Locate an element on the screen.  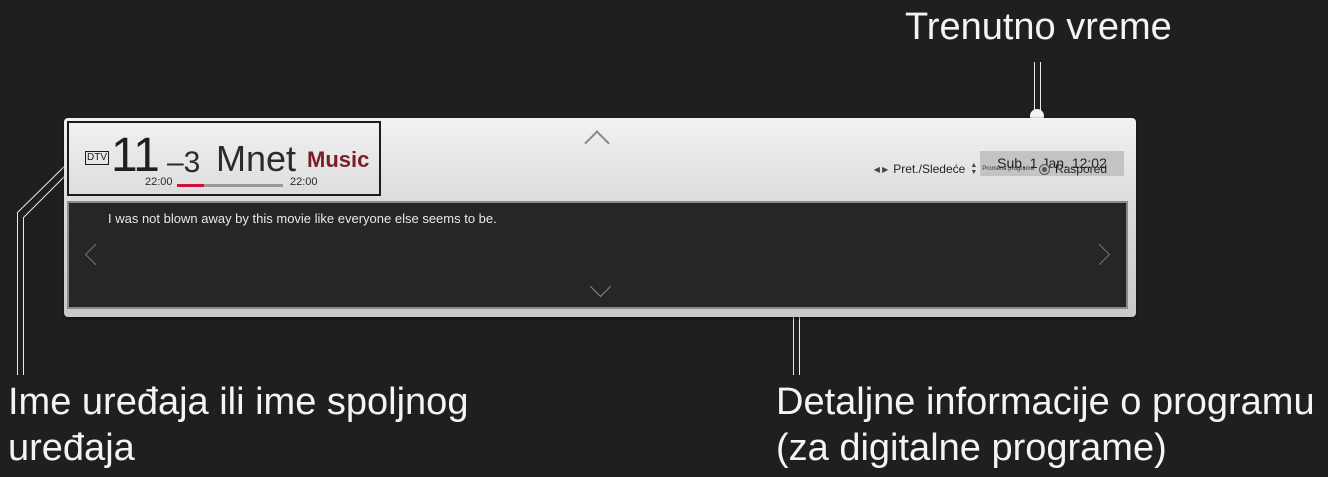
hint-change-program: Promena programa is located at coordinates (1008, 169).